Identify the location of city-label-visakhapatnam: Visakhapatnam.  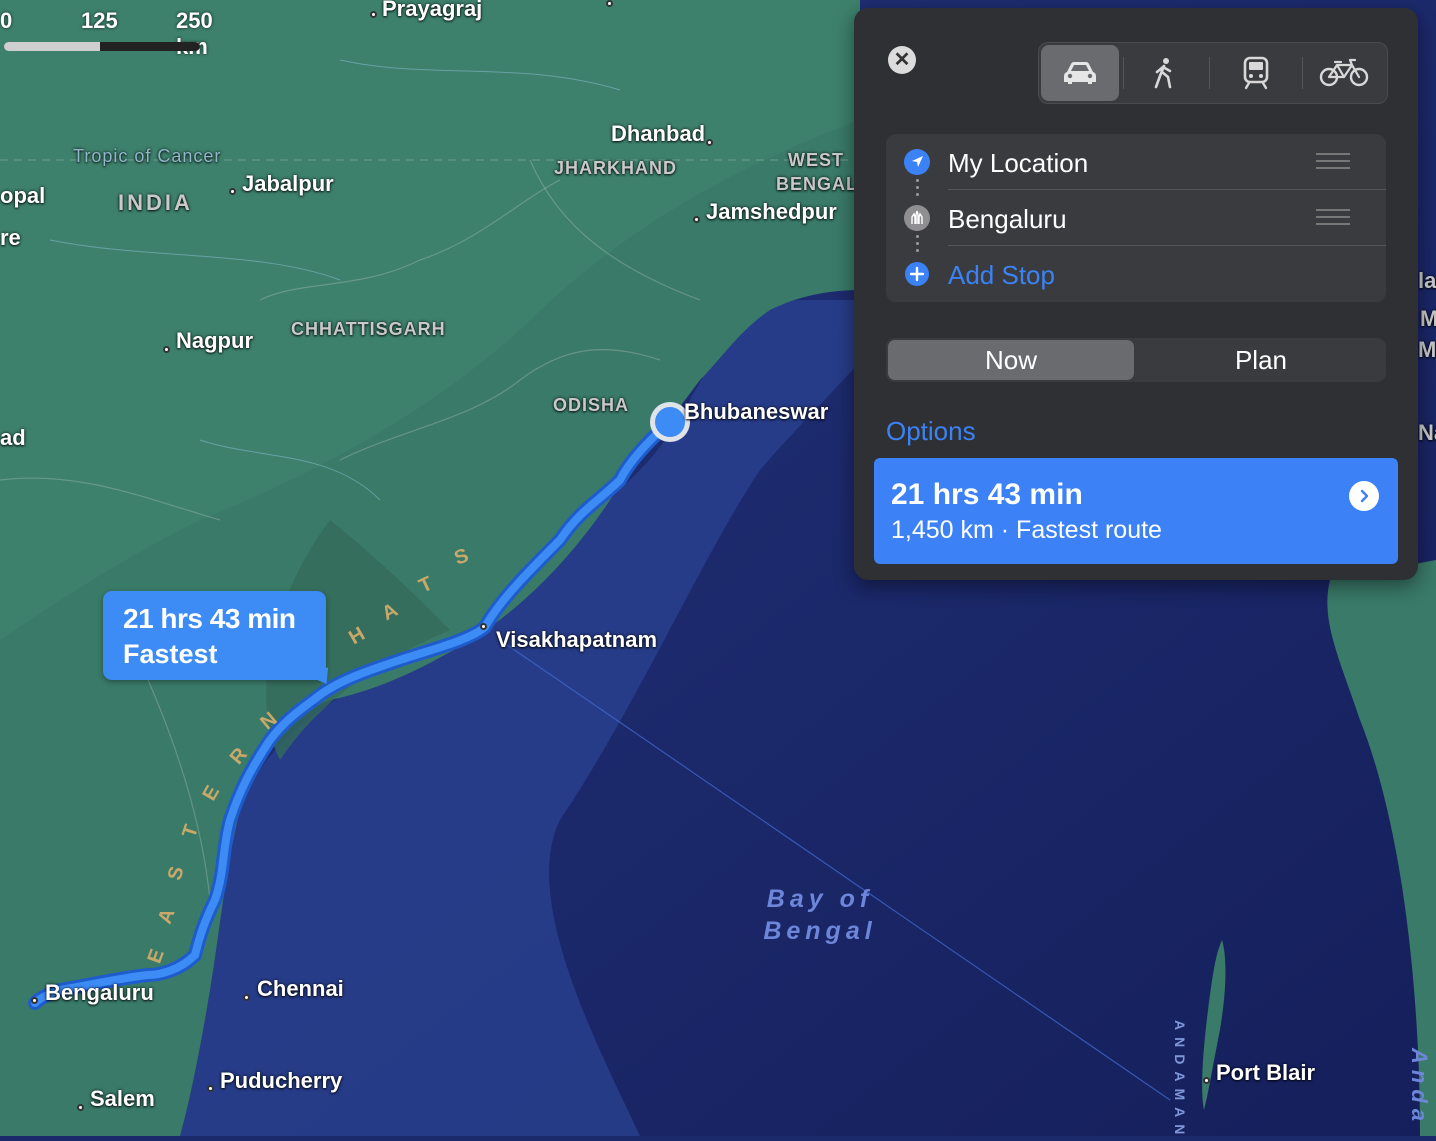
(576, 640).